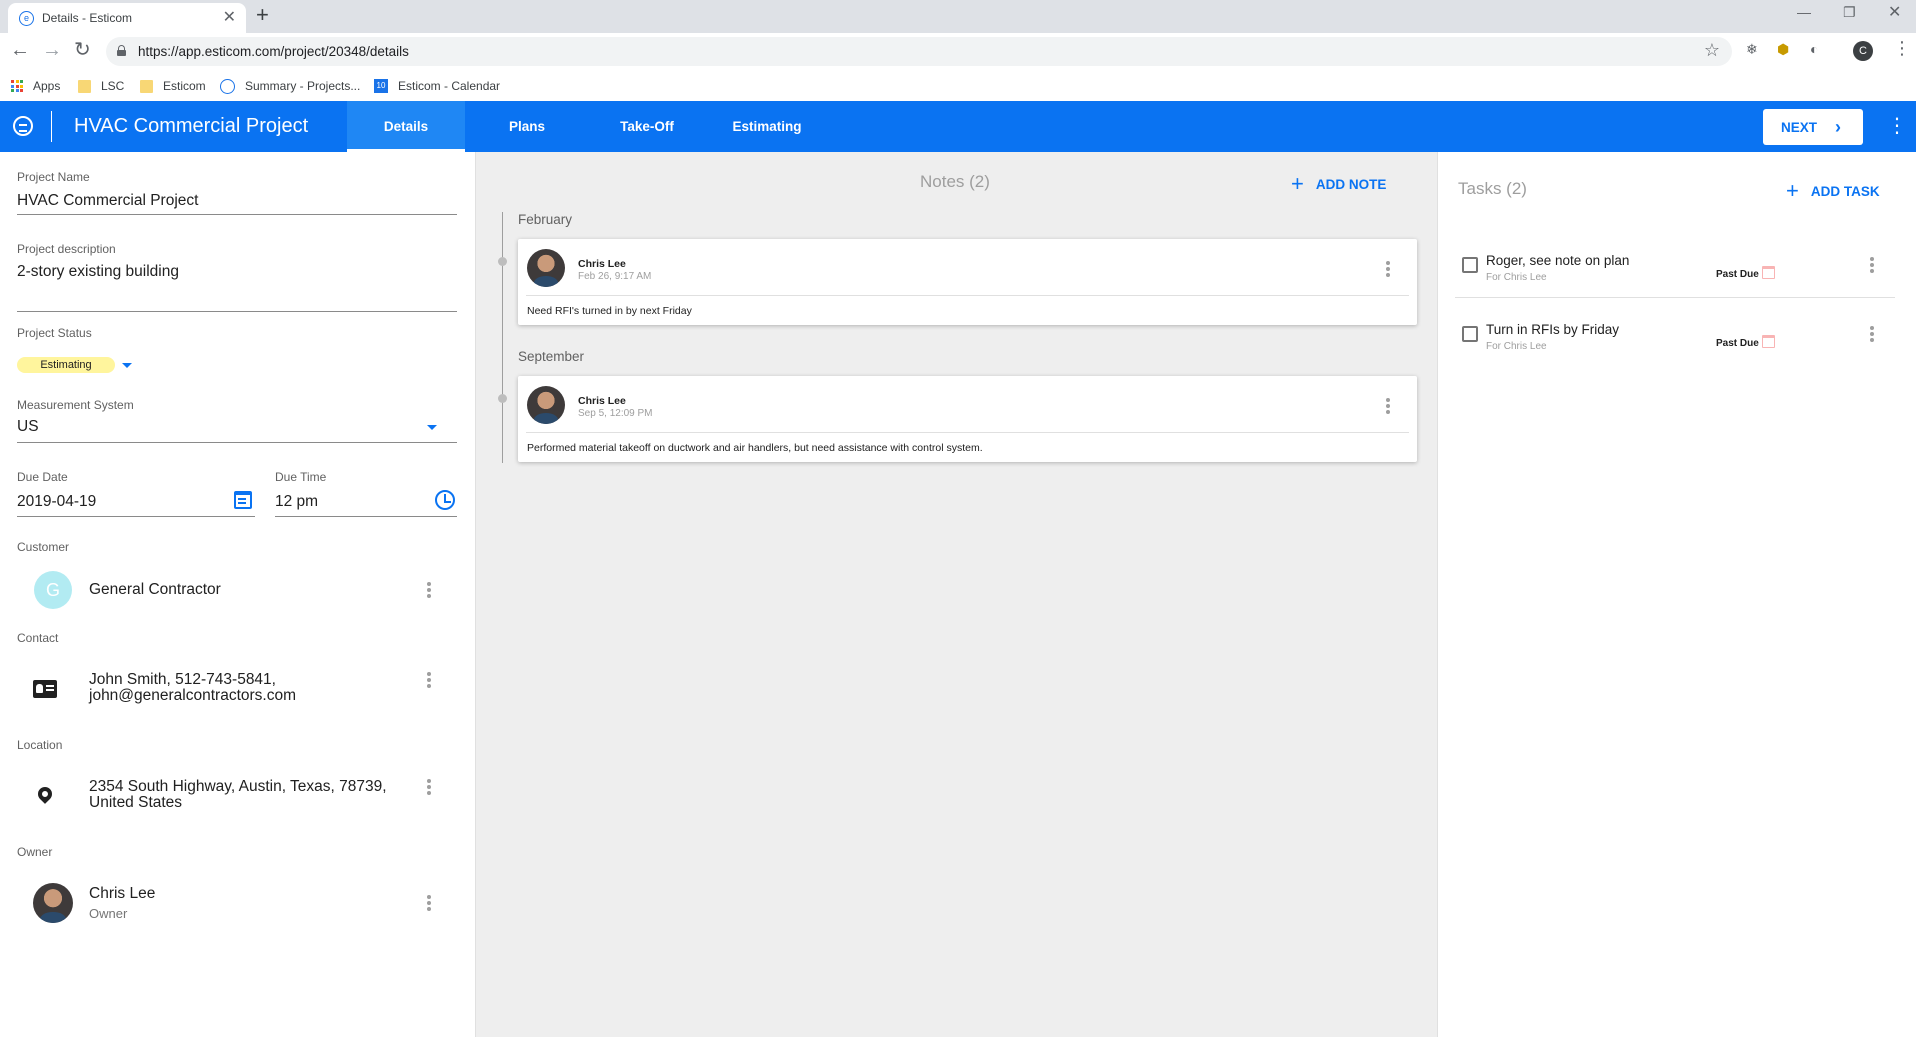 The image size is (1916, 1037). Describe the element at coordinates (1783, 49) in the screenshot. I see `honey-extension-icon: ⬢` at that location.